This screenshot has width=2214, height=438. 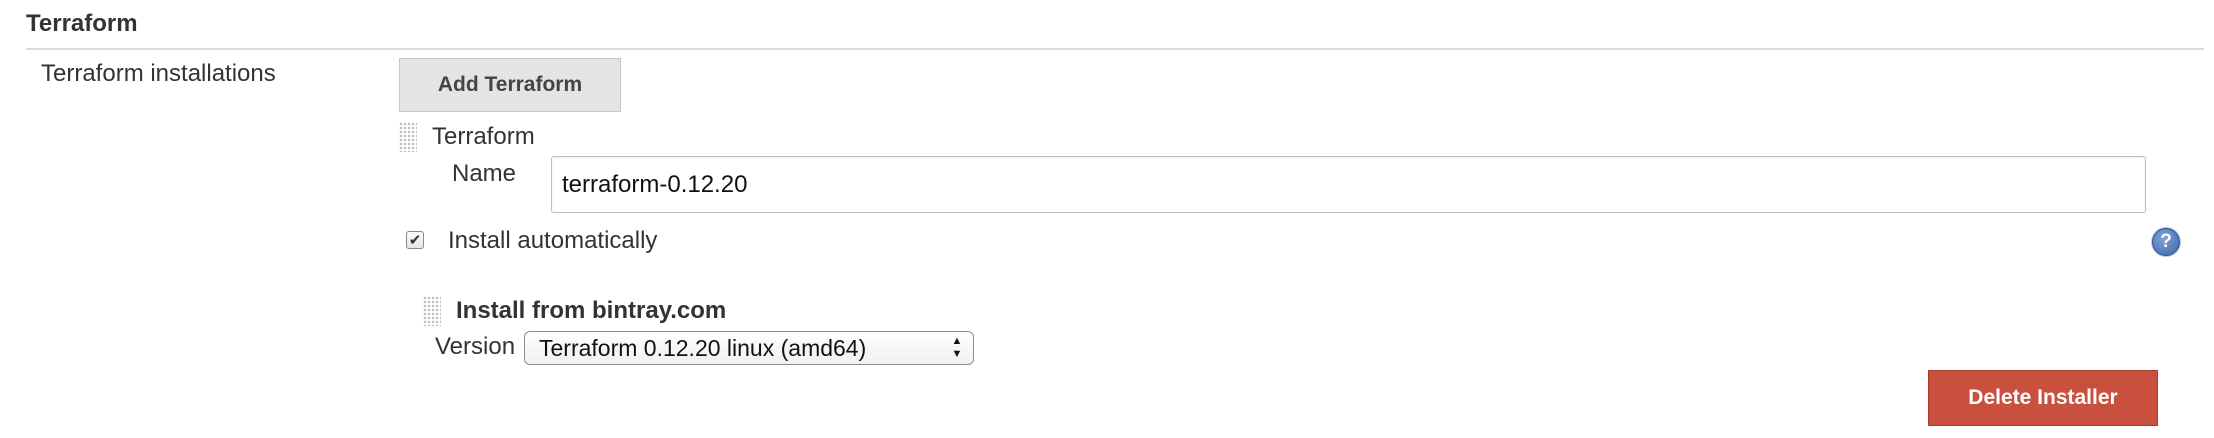 I want to click on terraform-installations-label: Terraform installations, so click(x=158, y=73).